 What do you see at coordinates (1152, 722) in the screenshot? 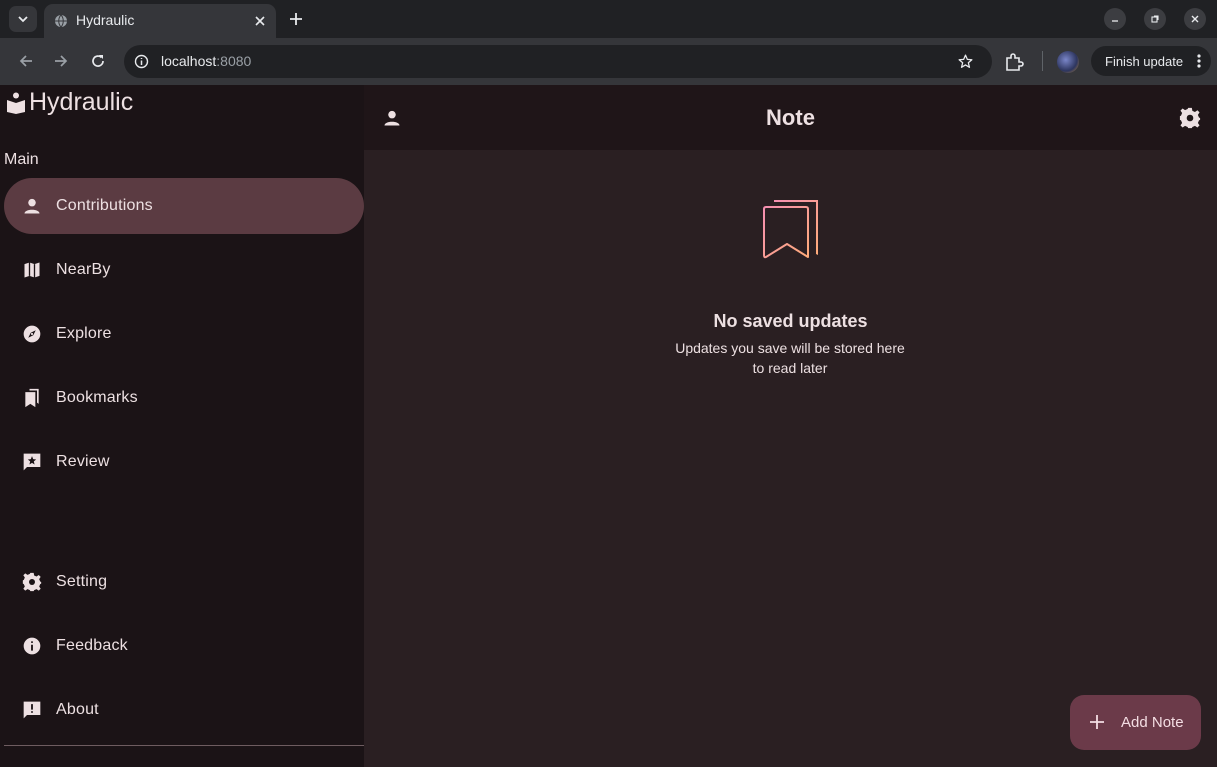
I see `add-note-label: Add Note` at bounding box center [1152, 722].